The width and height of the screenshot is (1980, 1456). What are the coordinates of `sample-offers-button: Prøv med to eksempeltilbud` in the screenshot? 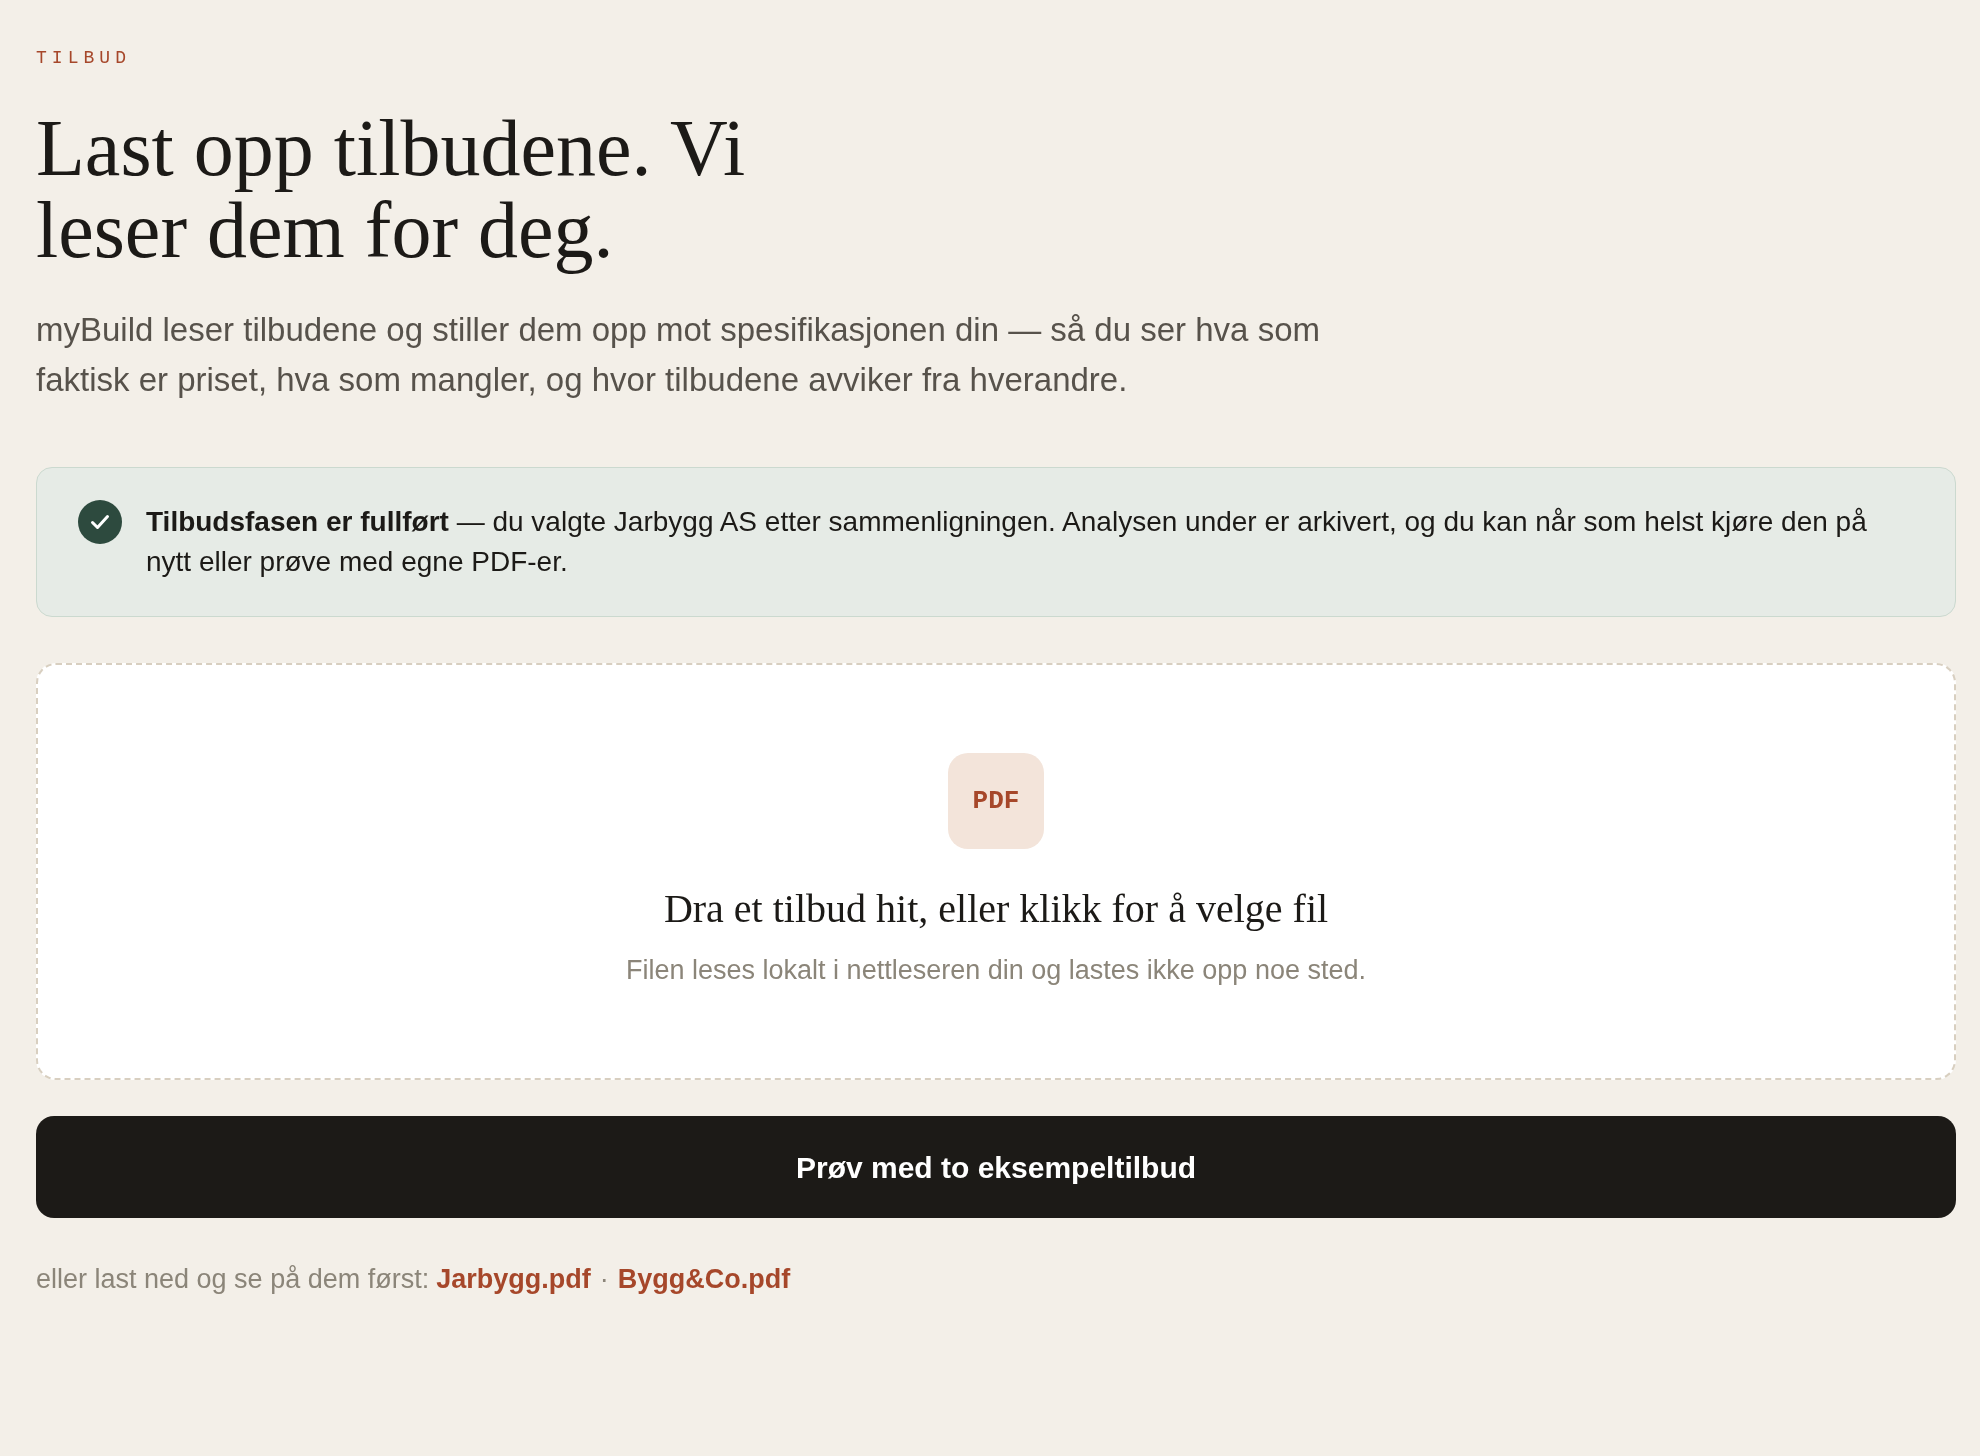 It's located at (996, 1167).